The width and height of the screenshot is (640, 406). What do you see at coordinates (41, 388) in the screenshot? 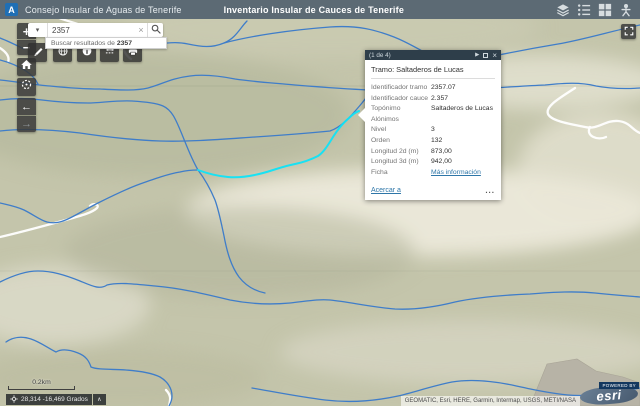
I see `scale-bar-line` at bounding box center [41, 388].